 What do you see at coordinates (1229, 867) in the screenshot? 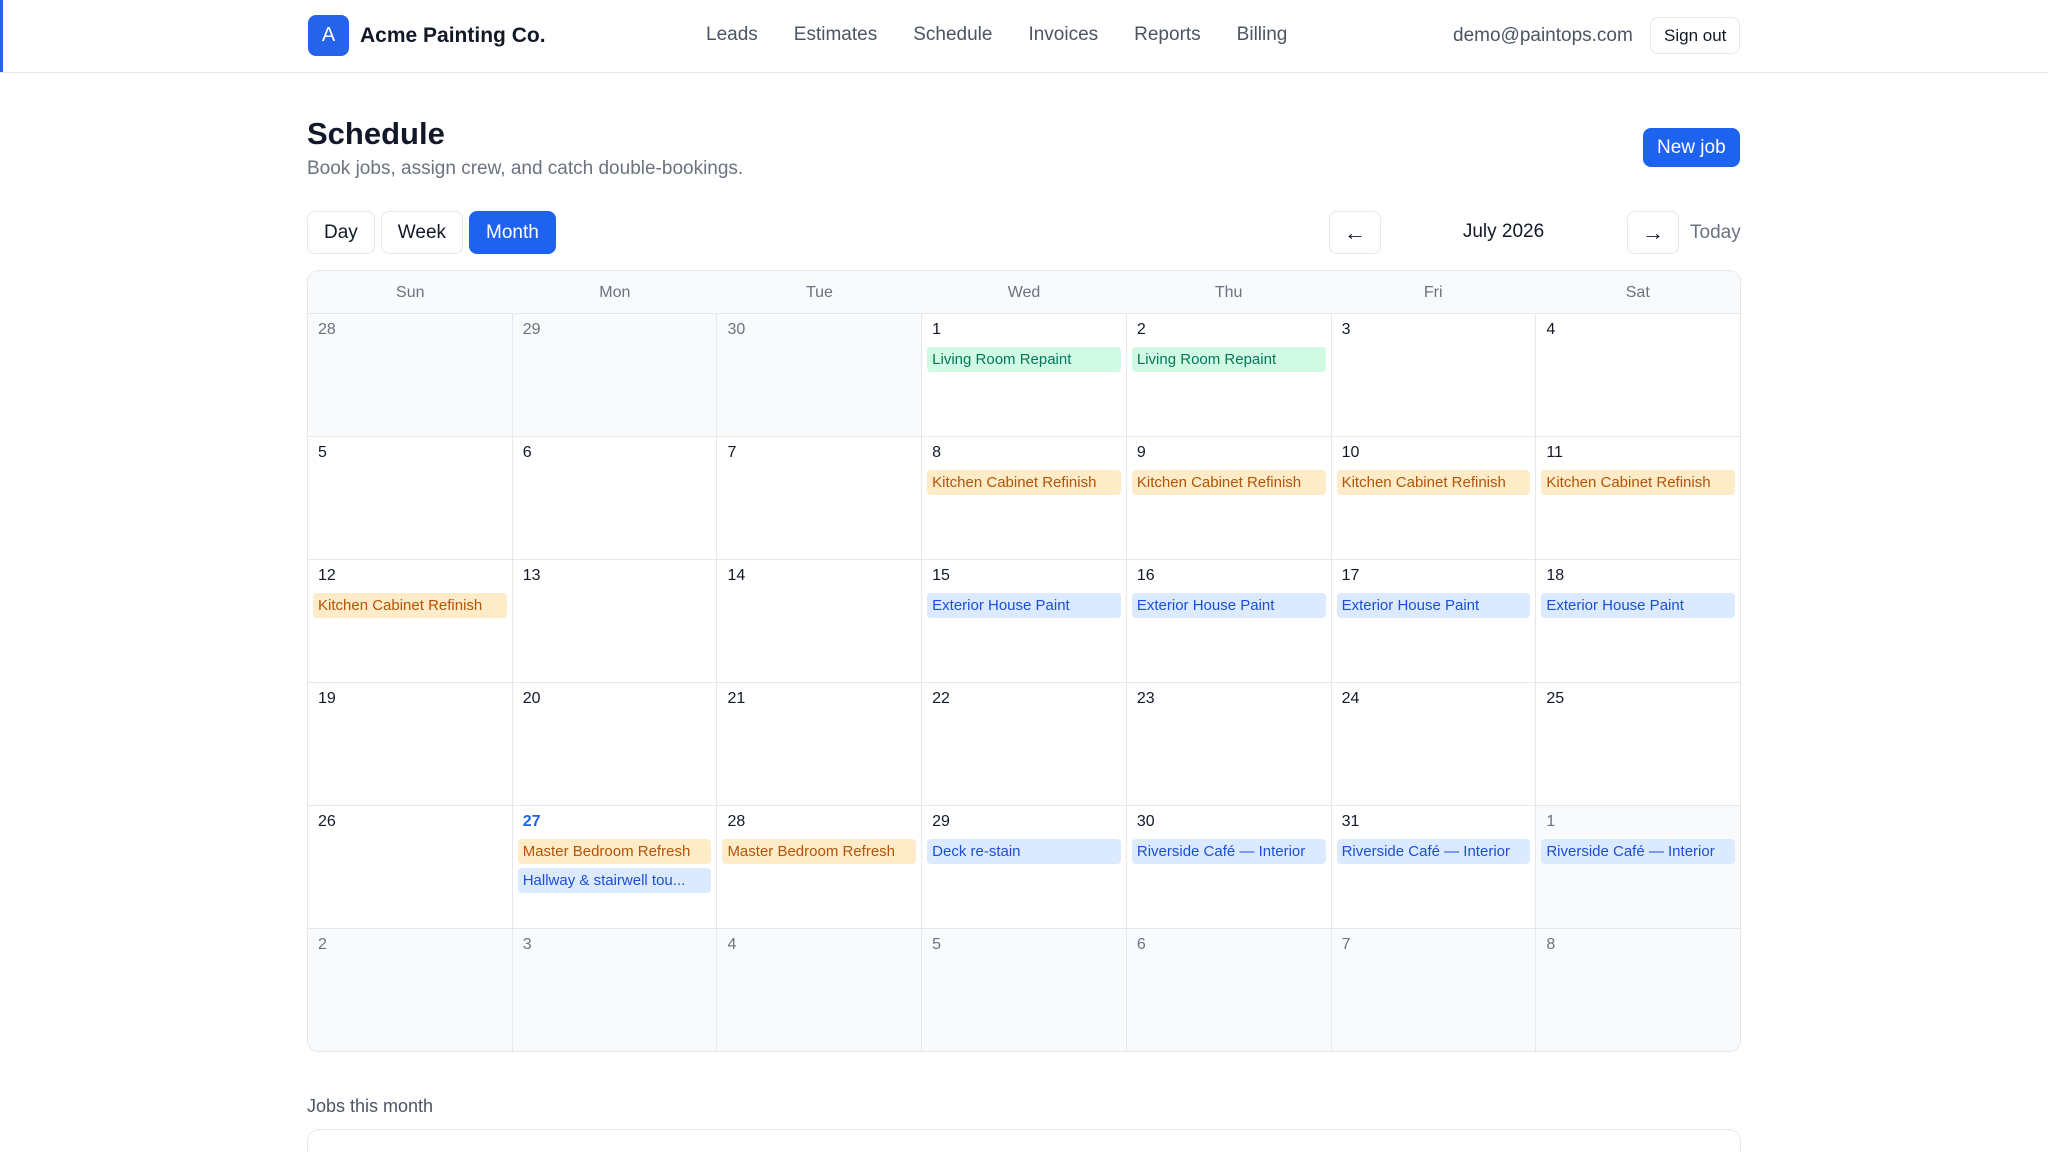
I see `calendar-day-cell: 30 Riverside Café — Interior` at bounding box center [1229, 867].